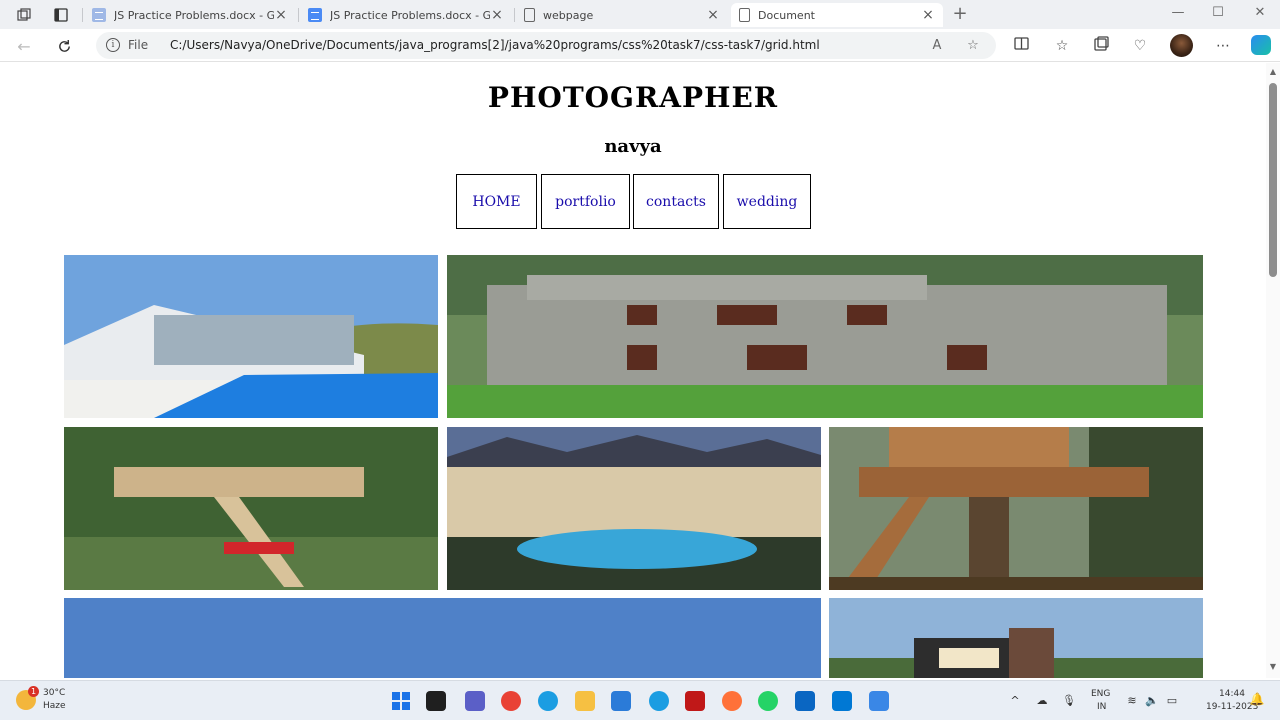 The image size is (1280, 720). Describe the element at coordinates (1140, 46) in the screenshot. I see `browser-essentials-icon: ♡` at that location.